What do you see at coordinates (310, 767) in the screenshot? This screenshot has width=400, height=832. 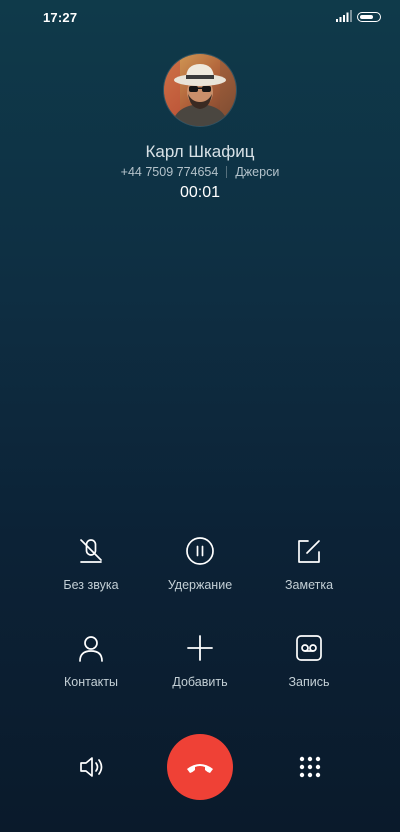 I see `keypad-icon` at bounding box center [310, 767].